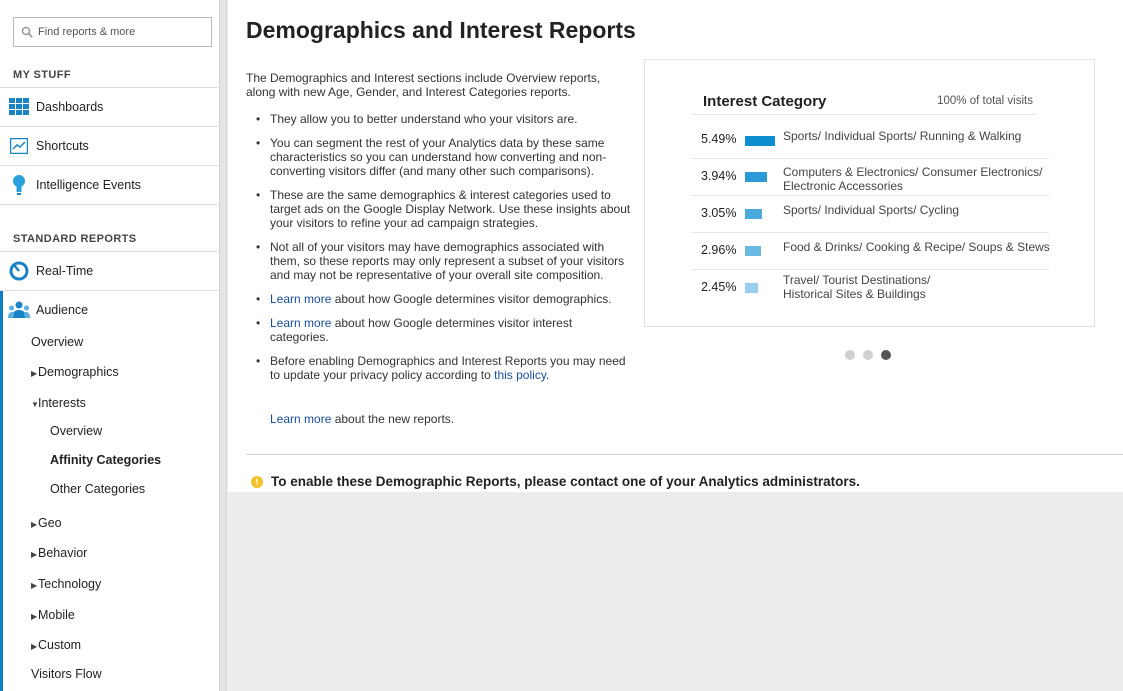  Describe the element at coordinates (765, 101) in the screenshot. I see `card-title: Interest Category` at that location.